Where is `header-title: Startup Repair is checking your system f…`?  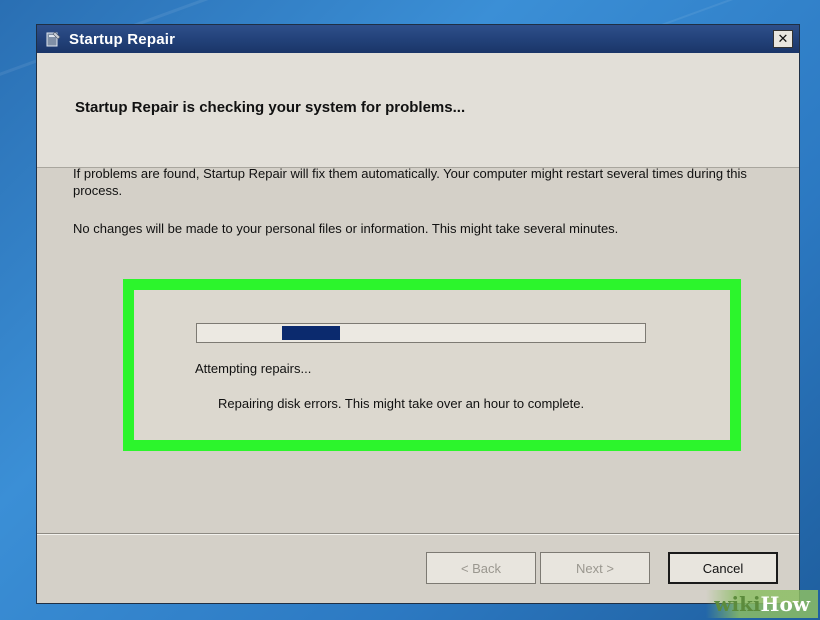
header-title: Startup Repair is checking your system f… is located at coordinates (270, 107).